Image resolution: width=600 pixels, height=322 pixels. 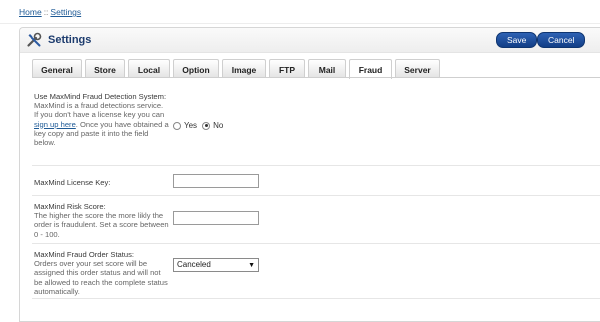 What do you see at coordinates (310, 40) in the screenshot?
I see `panel-header: Settings Save Cancel` at bounding box center [310, 40].